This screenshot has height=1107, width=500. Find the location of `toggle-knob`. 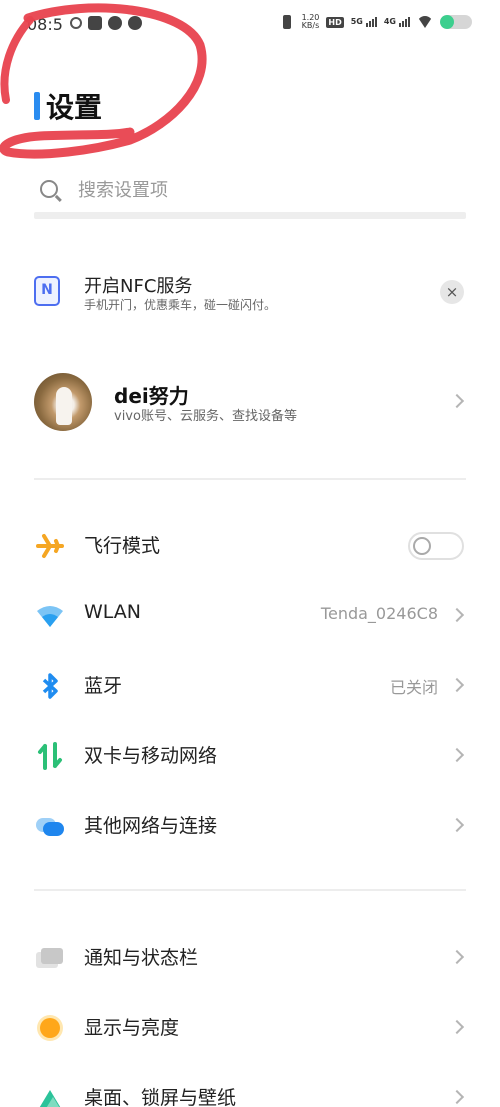

toggle-knob is located at coordinates (422, 546).